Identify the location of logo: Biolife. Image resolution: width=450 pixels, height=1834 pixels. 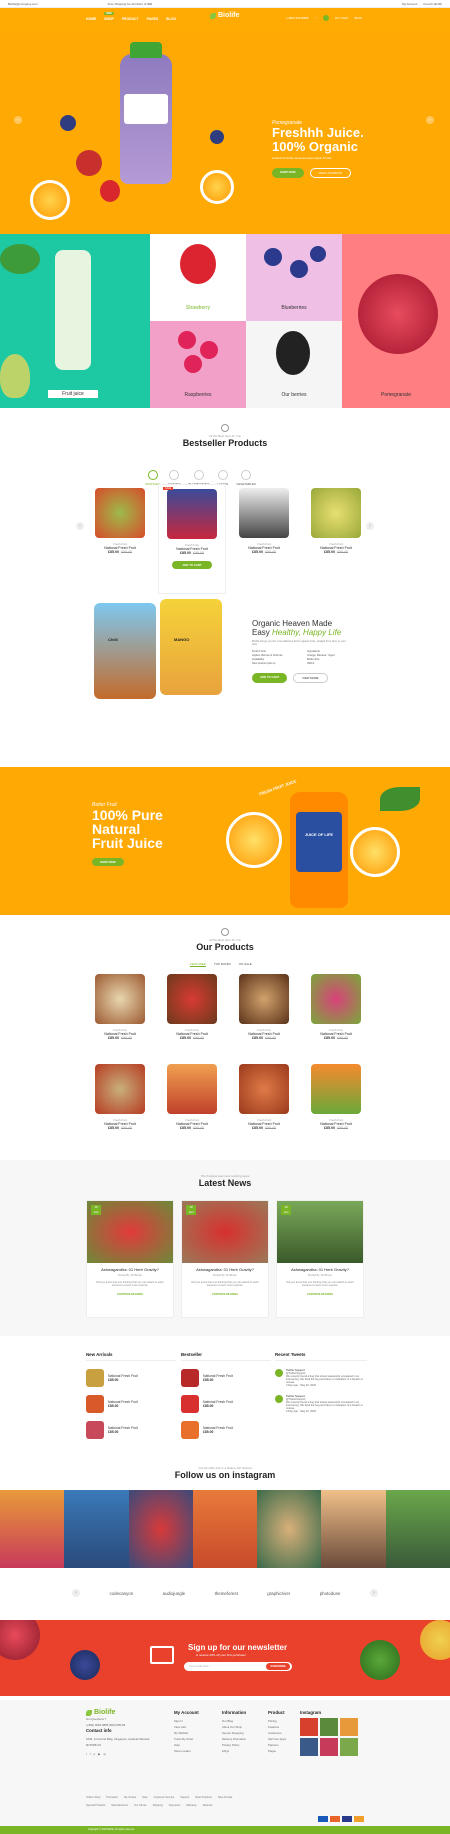
(224, 15).